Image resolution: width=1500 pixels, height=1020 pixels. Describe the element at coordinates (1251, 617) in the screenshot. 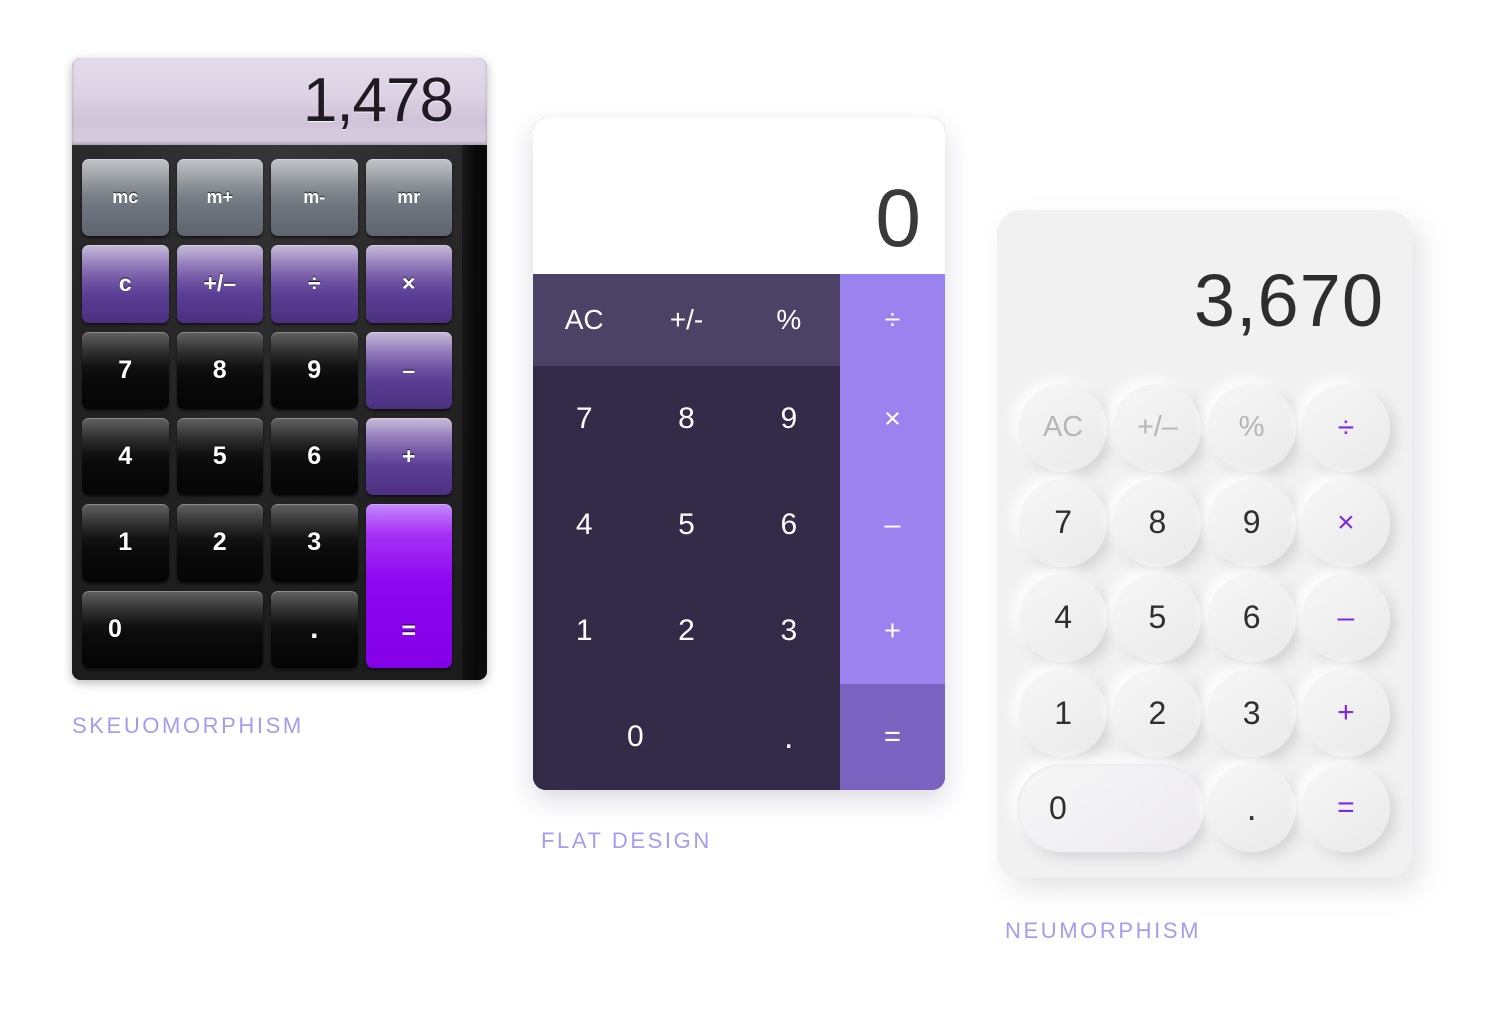

I see `neu-key-6: 6` at that location.